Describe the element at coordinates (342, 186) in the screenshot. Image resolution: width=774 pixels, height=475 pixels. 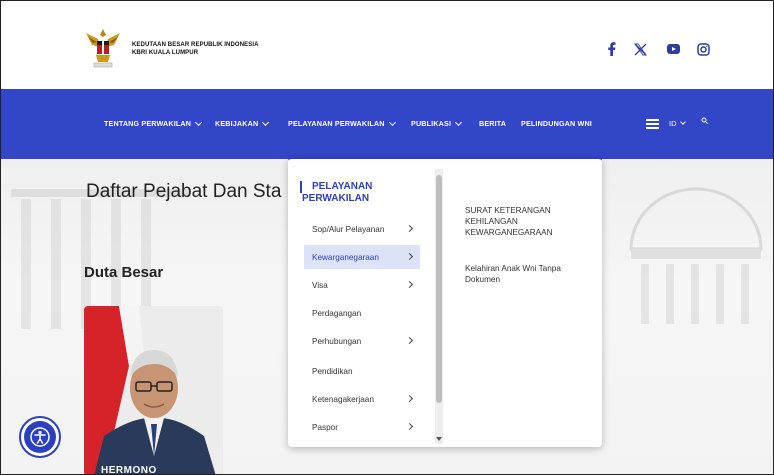
I see `dropdown-heading-line-1: PELAYANAN` at that location.